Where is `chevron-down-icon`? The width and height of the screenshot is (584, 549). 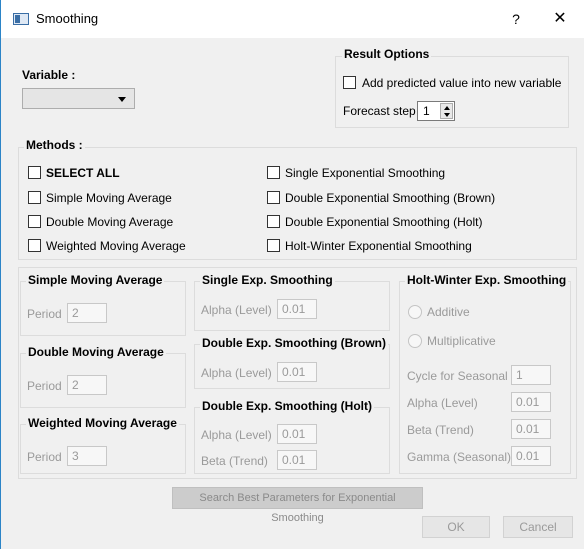
chevron-down-icon is located at coordinates (122, 99).